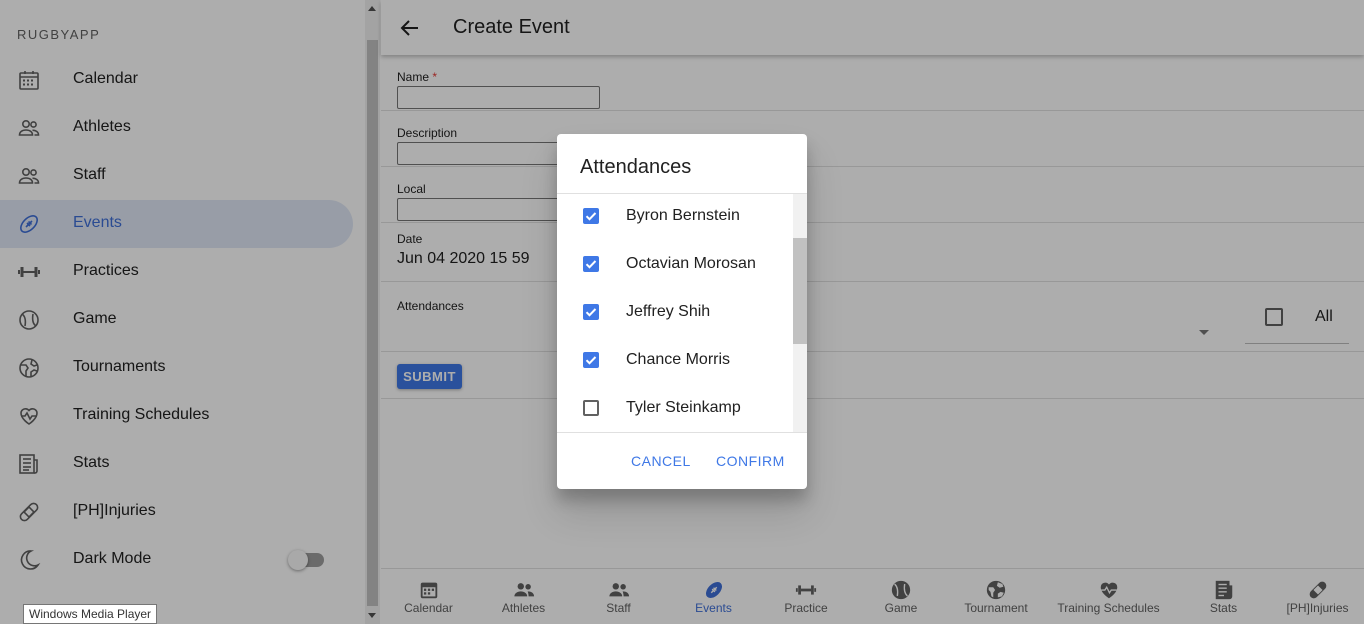 Image resolution: width=1364 pixels, height=624 pixels. I want to click on dialog-scrollbar, so click(800, 313).